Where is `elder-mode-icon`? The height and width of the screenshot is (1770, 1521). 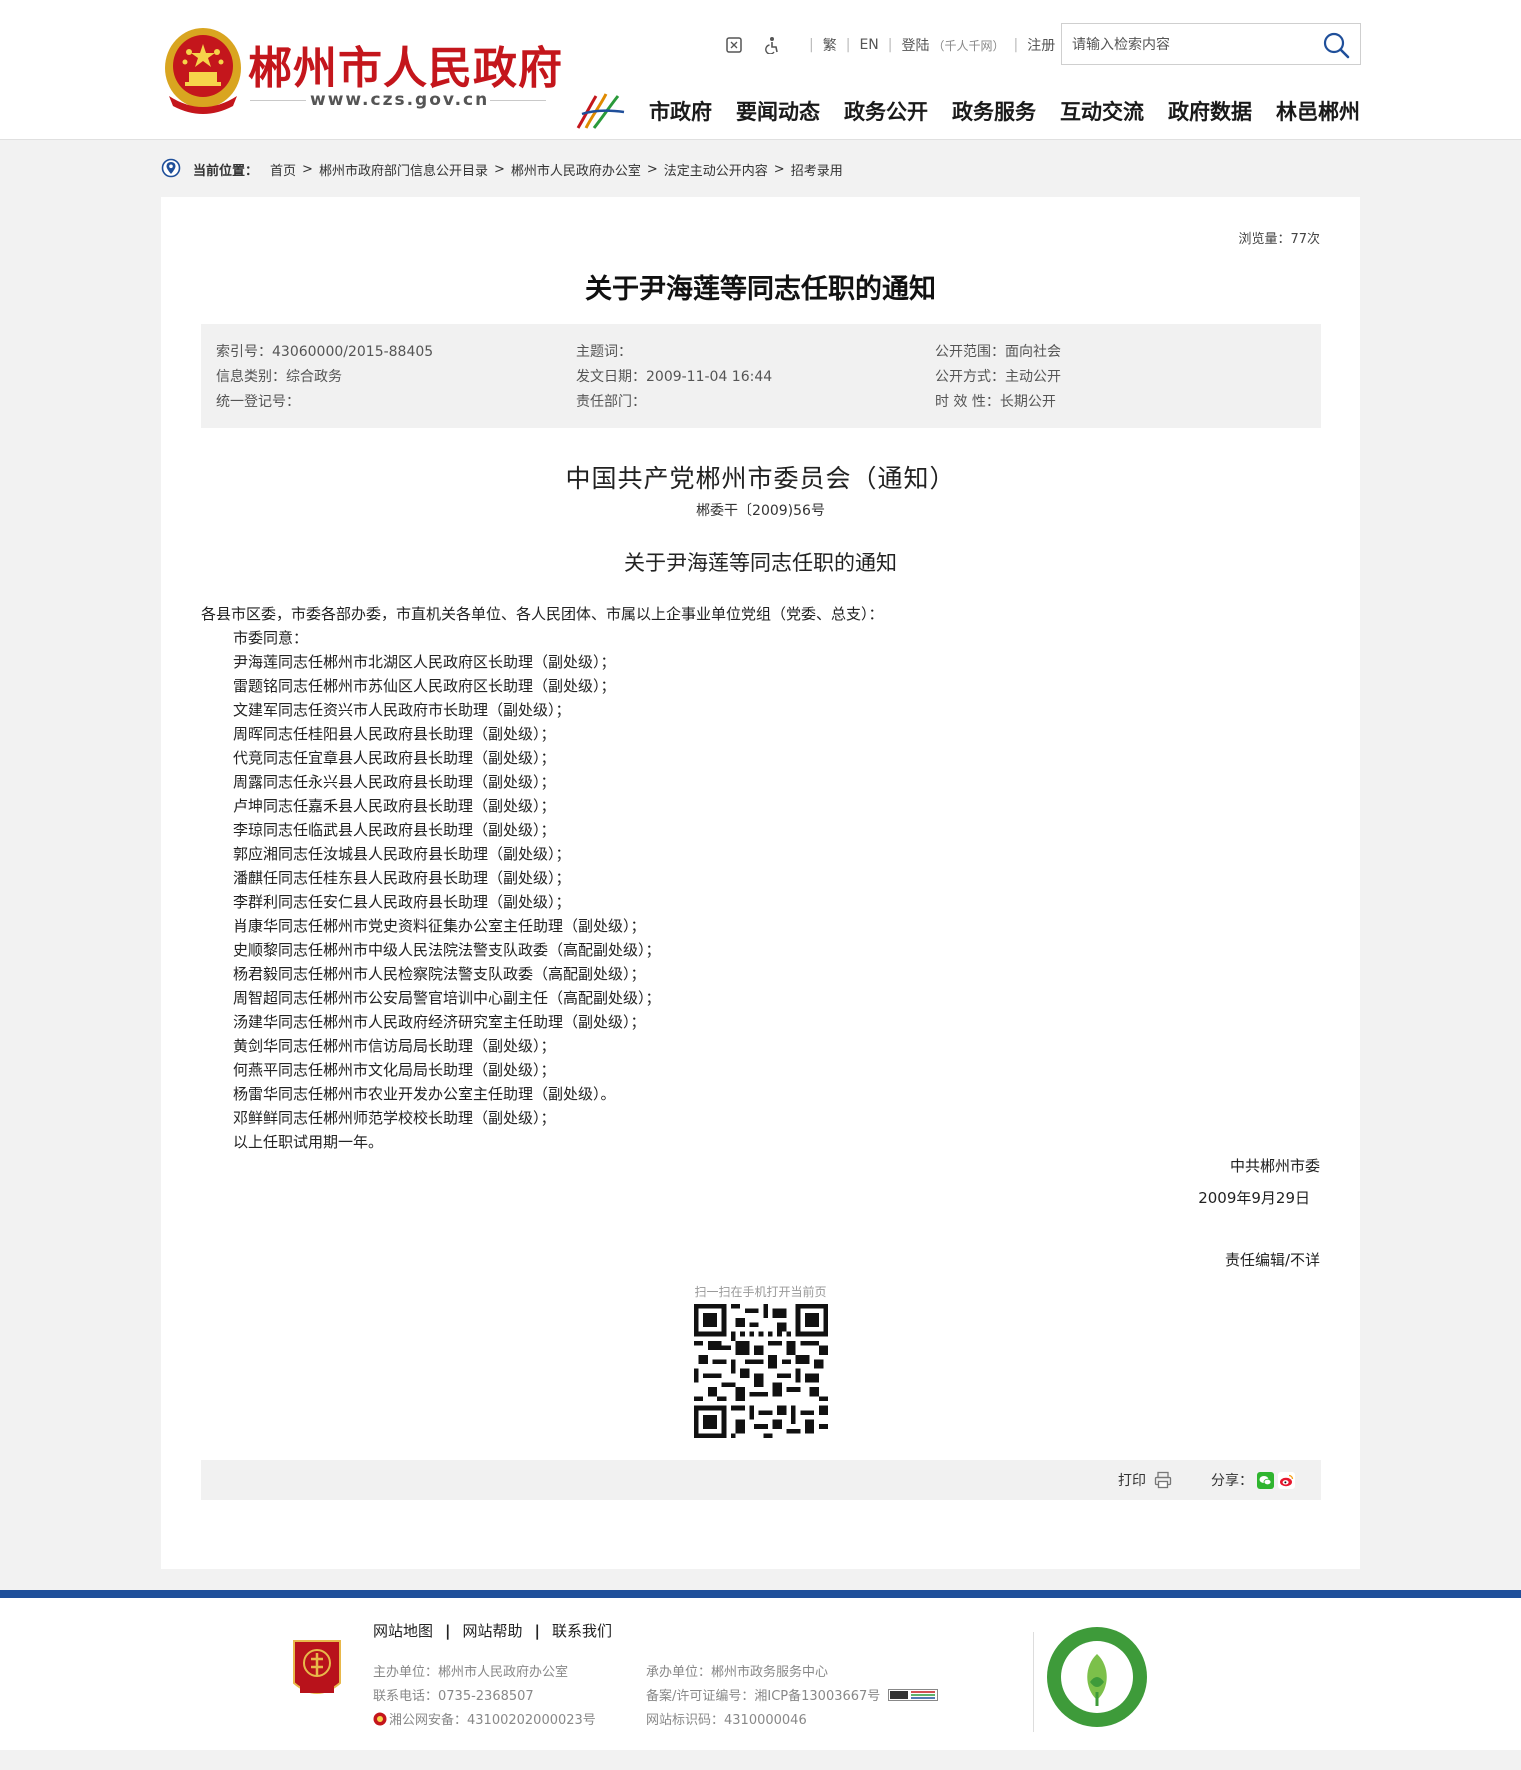
elder-mode-icon is located at coordinates (734, 45).